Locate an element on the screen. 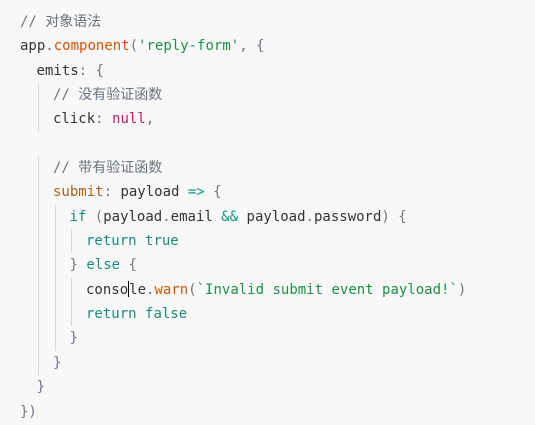 Image resolution: width=535 pixels, height=425 pixels. code-token-fn: component is located at coordinates (91, 46).